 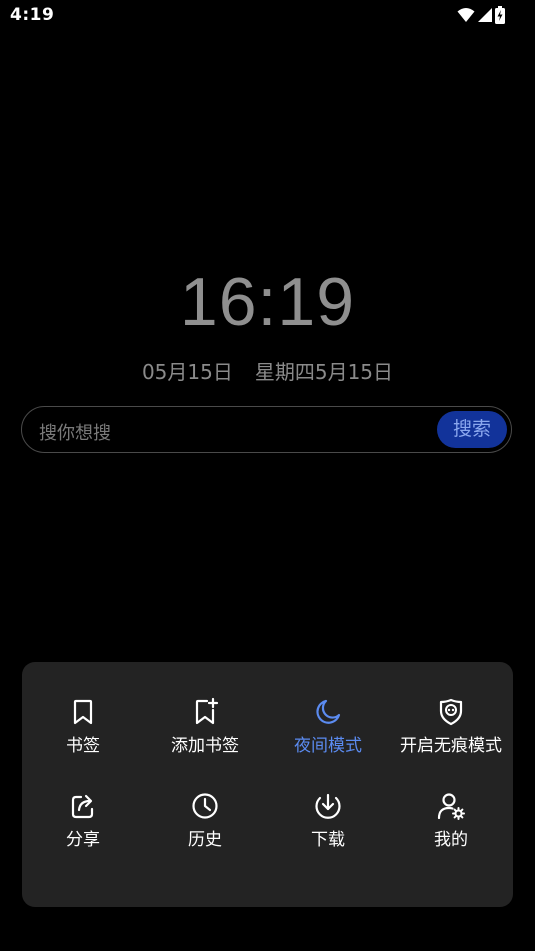 What do you see at coordinates (83, 746) in the screenshot?
I see `menu-item-label: 书签` at bounding box center [83, 746].